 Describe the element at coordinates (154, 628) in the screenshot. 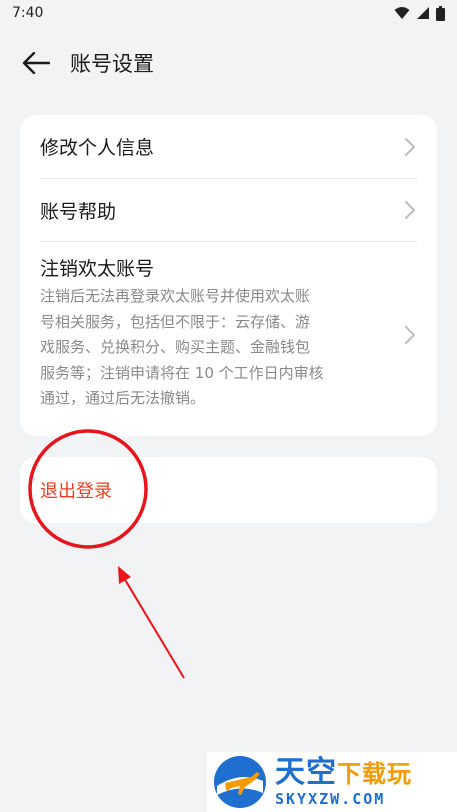

I see `pointer-arrow-annotation` at that location.